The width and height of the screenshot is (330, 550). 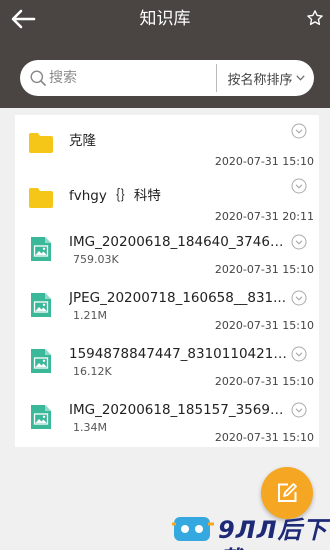 What do you see at coordinates (38, 78) in the screenshot?
I see `search-icon` at bounding box center [38, 78].